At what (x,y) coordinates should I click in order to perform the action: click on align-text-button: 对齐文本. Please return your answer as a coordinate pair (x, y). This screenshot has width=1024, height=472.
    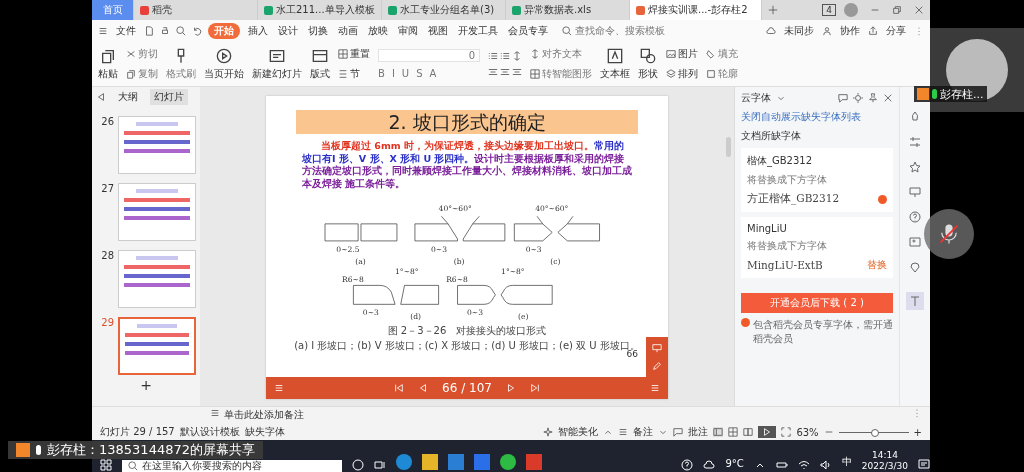
    Looking at the image, I should click on (561, 54).